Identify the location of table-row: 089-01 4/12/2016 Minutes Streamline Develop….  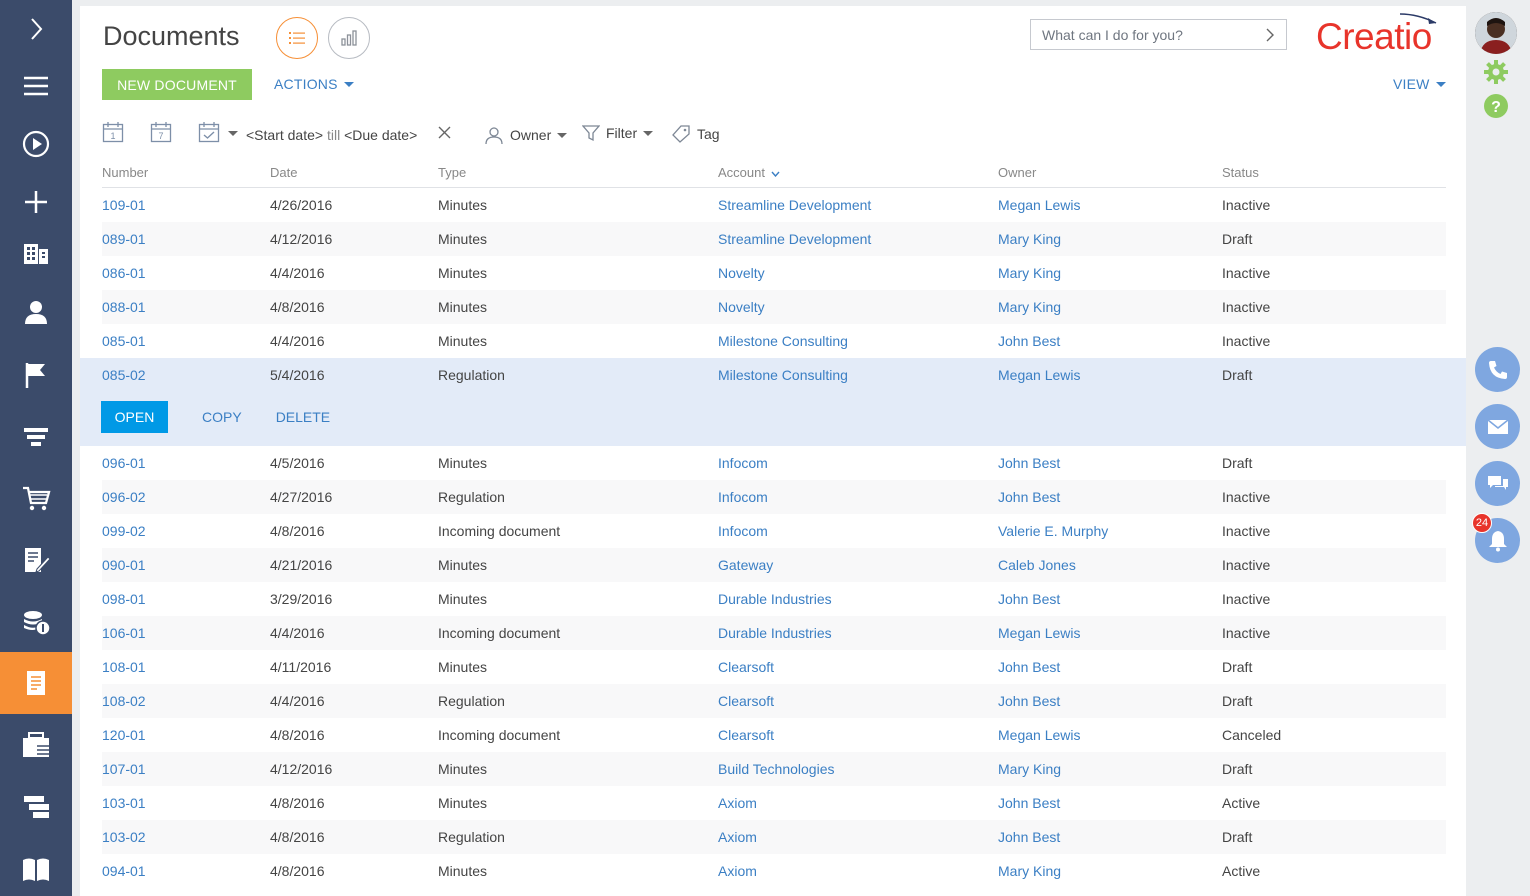
(774, 239).